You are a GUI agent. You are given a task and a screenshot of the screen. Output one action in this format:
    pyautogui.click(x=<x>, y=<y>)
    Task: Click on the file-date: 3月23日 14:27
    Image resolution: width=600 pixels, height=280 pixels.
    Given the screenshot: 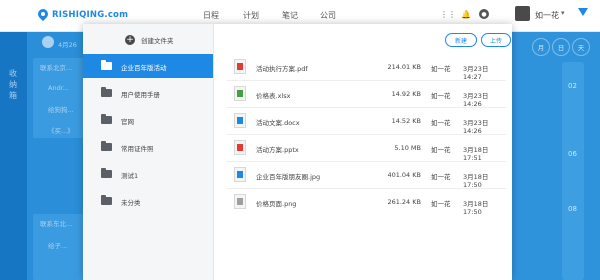 What is the action you would take?
    pyautogui.click(x=476, y=73)
    